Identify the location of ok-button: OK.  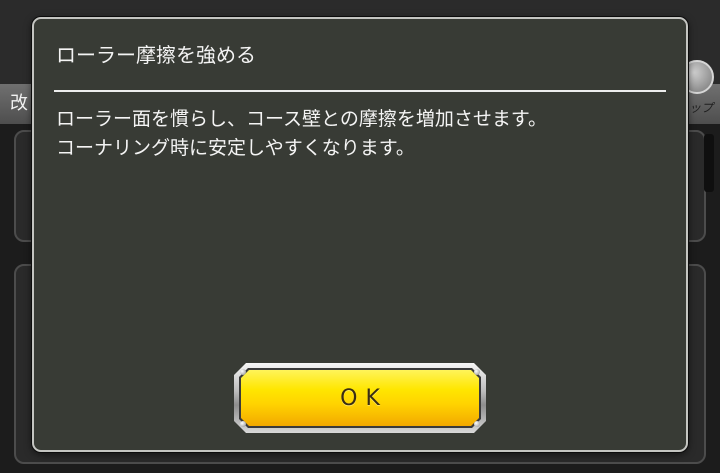
(360, 398).